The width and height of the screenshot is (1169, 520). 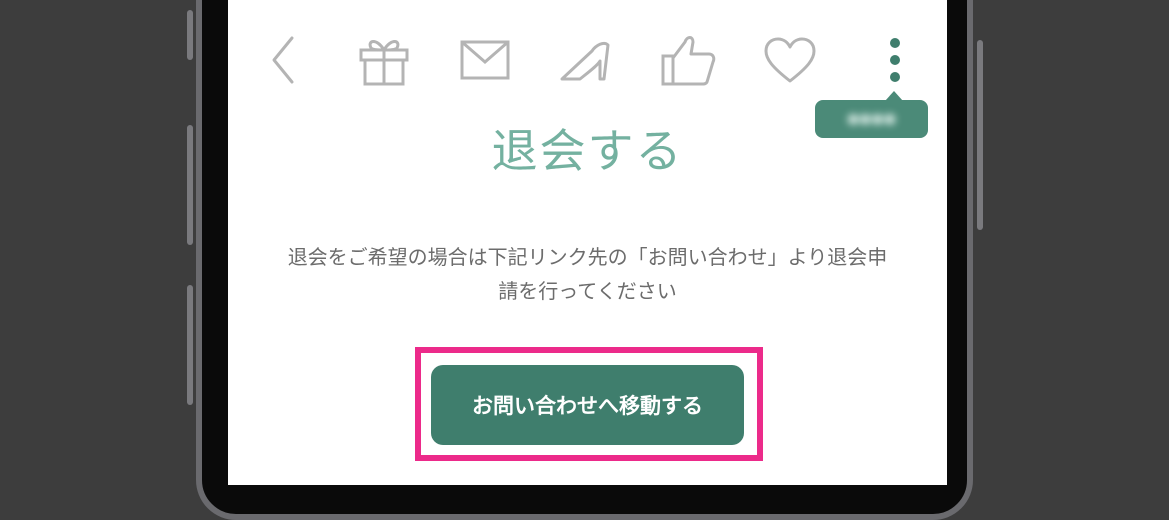 I want to click on description-text: 退会をご希望の場合は下記リンク先の「お問い合わせ」より退会申 請を行ってください, so click(x=587, y=274).